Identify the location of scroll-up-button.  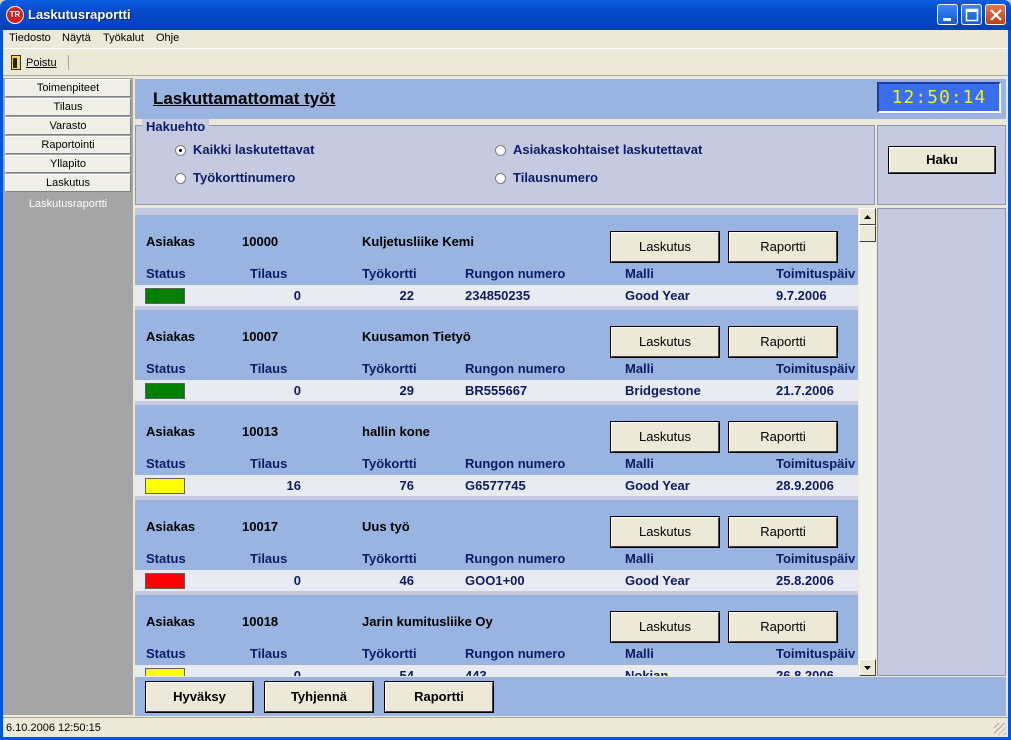
(867, 216).